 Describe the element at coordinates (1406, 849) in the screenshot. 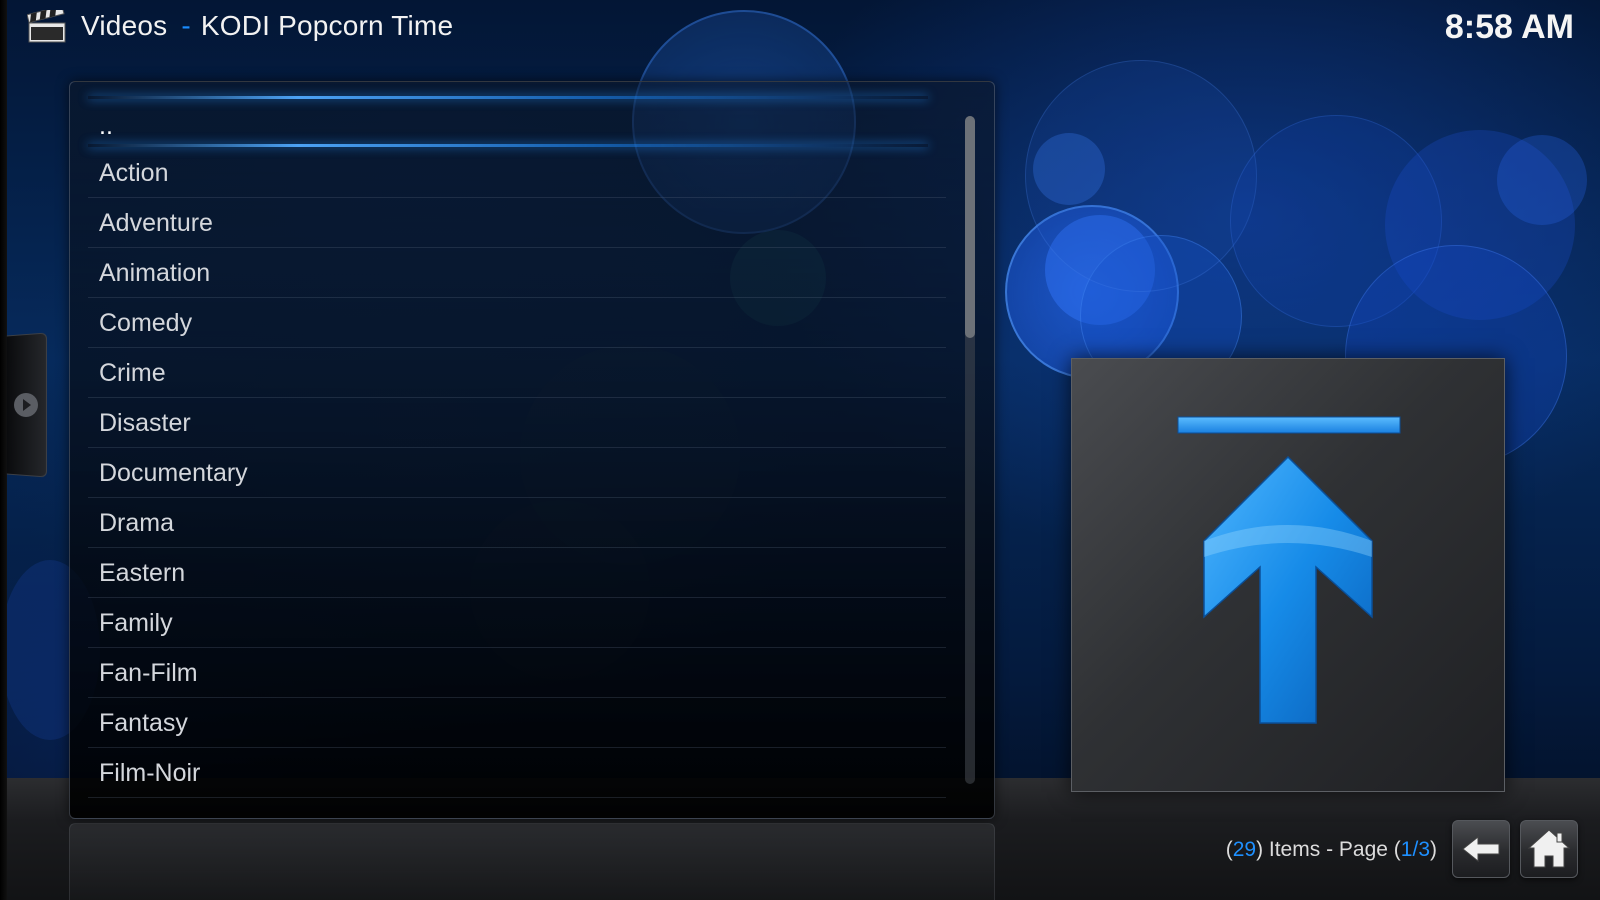

I see `page-current: 1` at that location.